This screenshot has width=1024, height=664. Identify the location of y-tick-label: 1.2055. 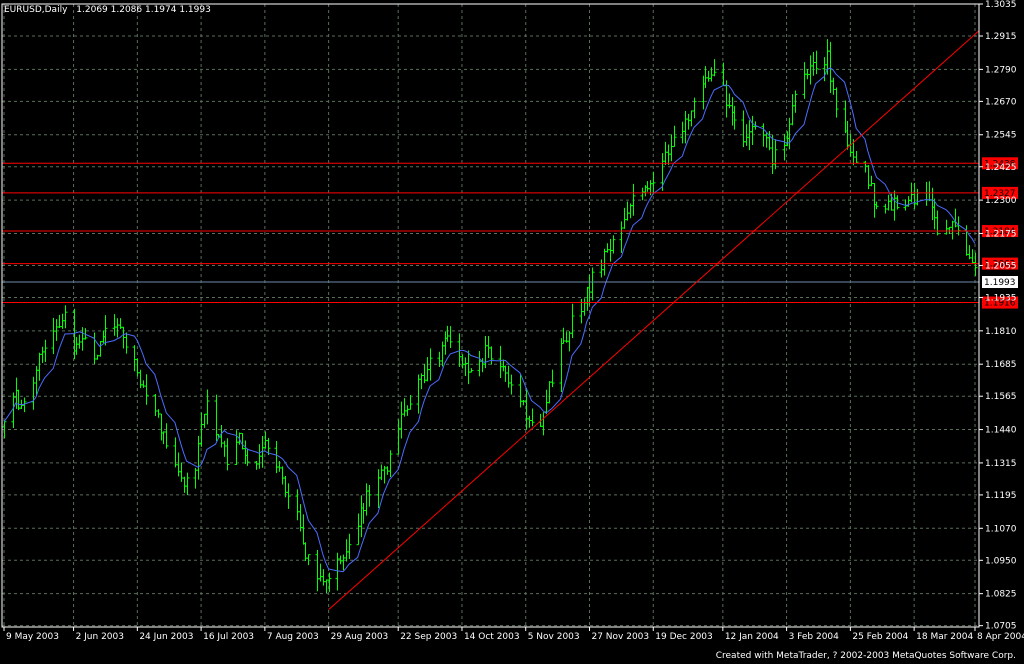
(1001, 266).